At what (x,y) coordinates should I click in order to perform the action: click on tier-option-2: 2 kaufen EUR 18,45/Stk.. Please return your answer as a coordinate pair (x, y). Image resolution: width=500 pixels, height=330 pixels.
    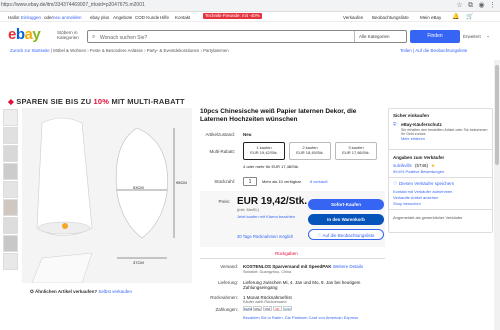
    Looking at the image, I should click on (310, 151).